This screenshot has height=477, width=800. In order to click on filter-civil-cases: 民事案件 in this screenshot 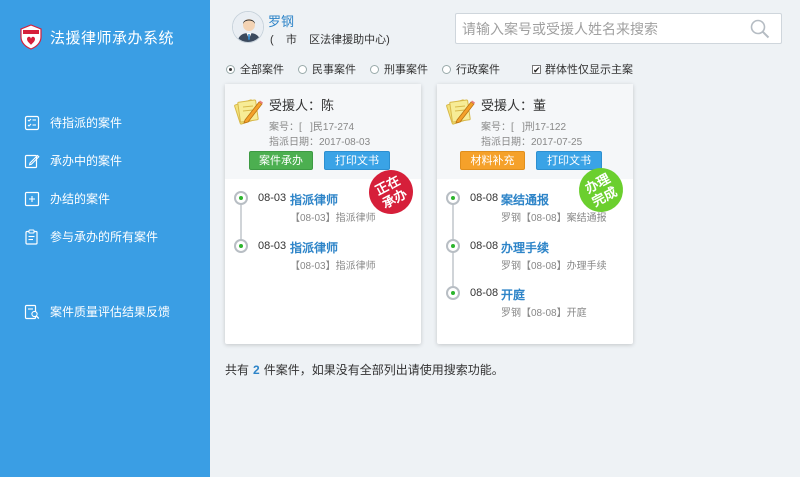, I will do `click(327, 69)`.